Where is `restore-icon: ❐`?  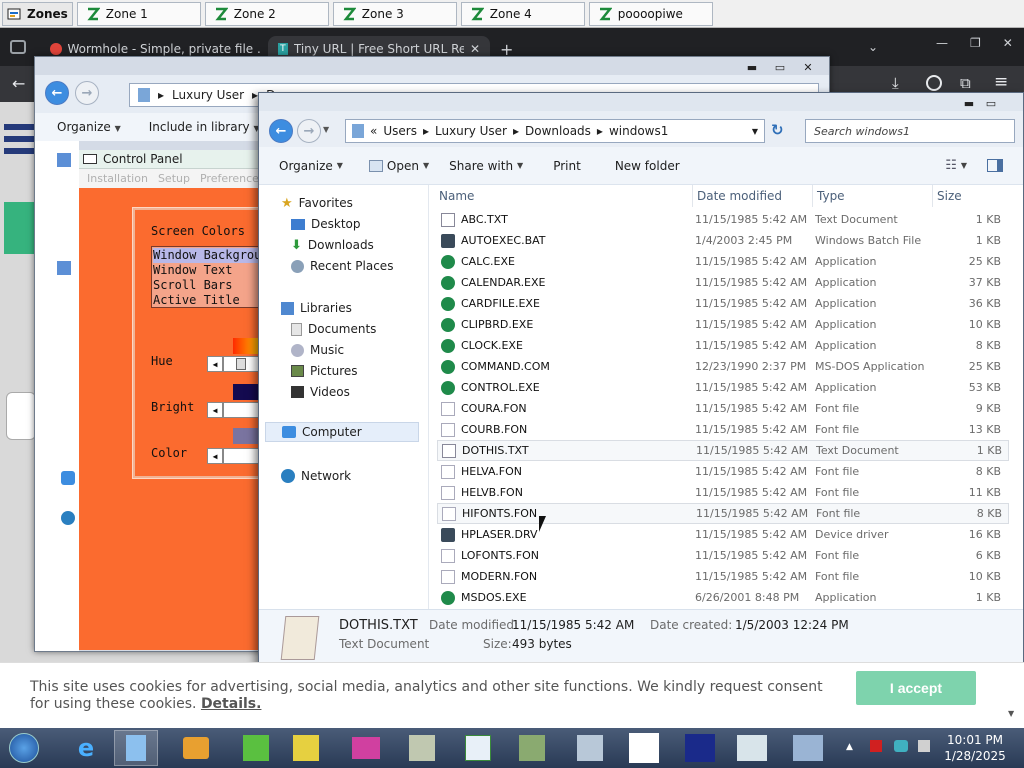
restore-icon: ❐ is located at coordinates (975, 43).